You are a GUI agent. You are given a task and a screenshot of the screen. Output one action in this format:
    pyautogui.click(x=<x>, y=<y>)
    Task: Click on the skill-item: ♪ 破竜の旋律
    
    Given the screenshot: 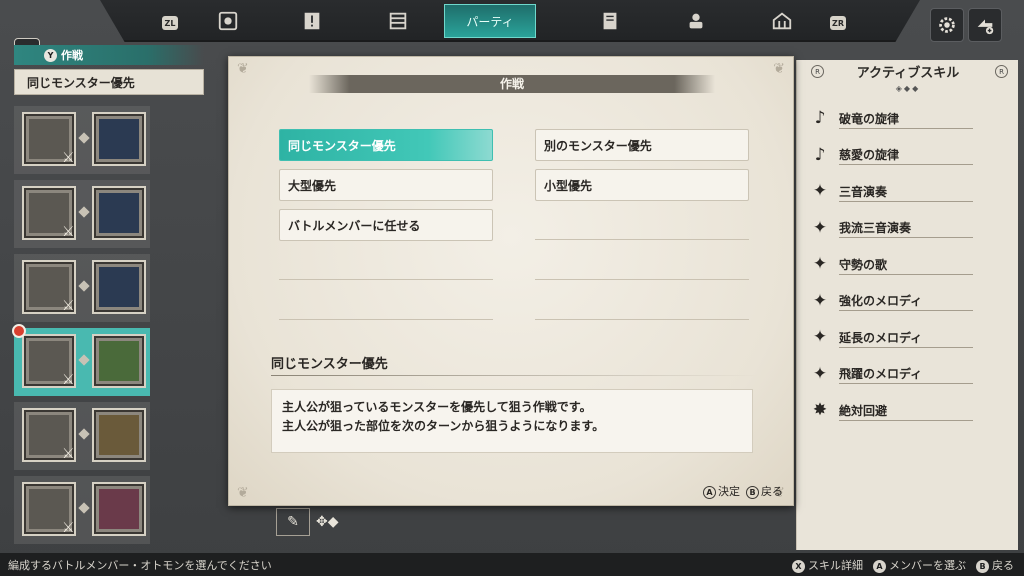 What is the action you would take?
    pyautogui.click(x=909, y=118)
    